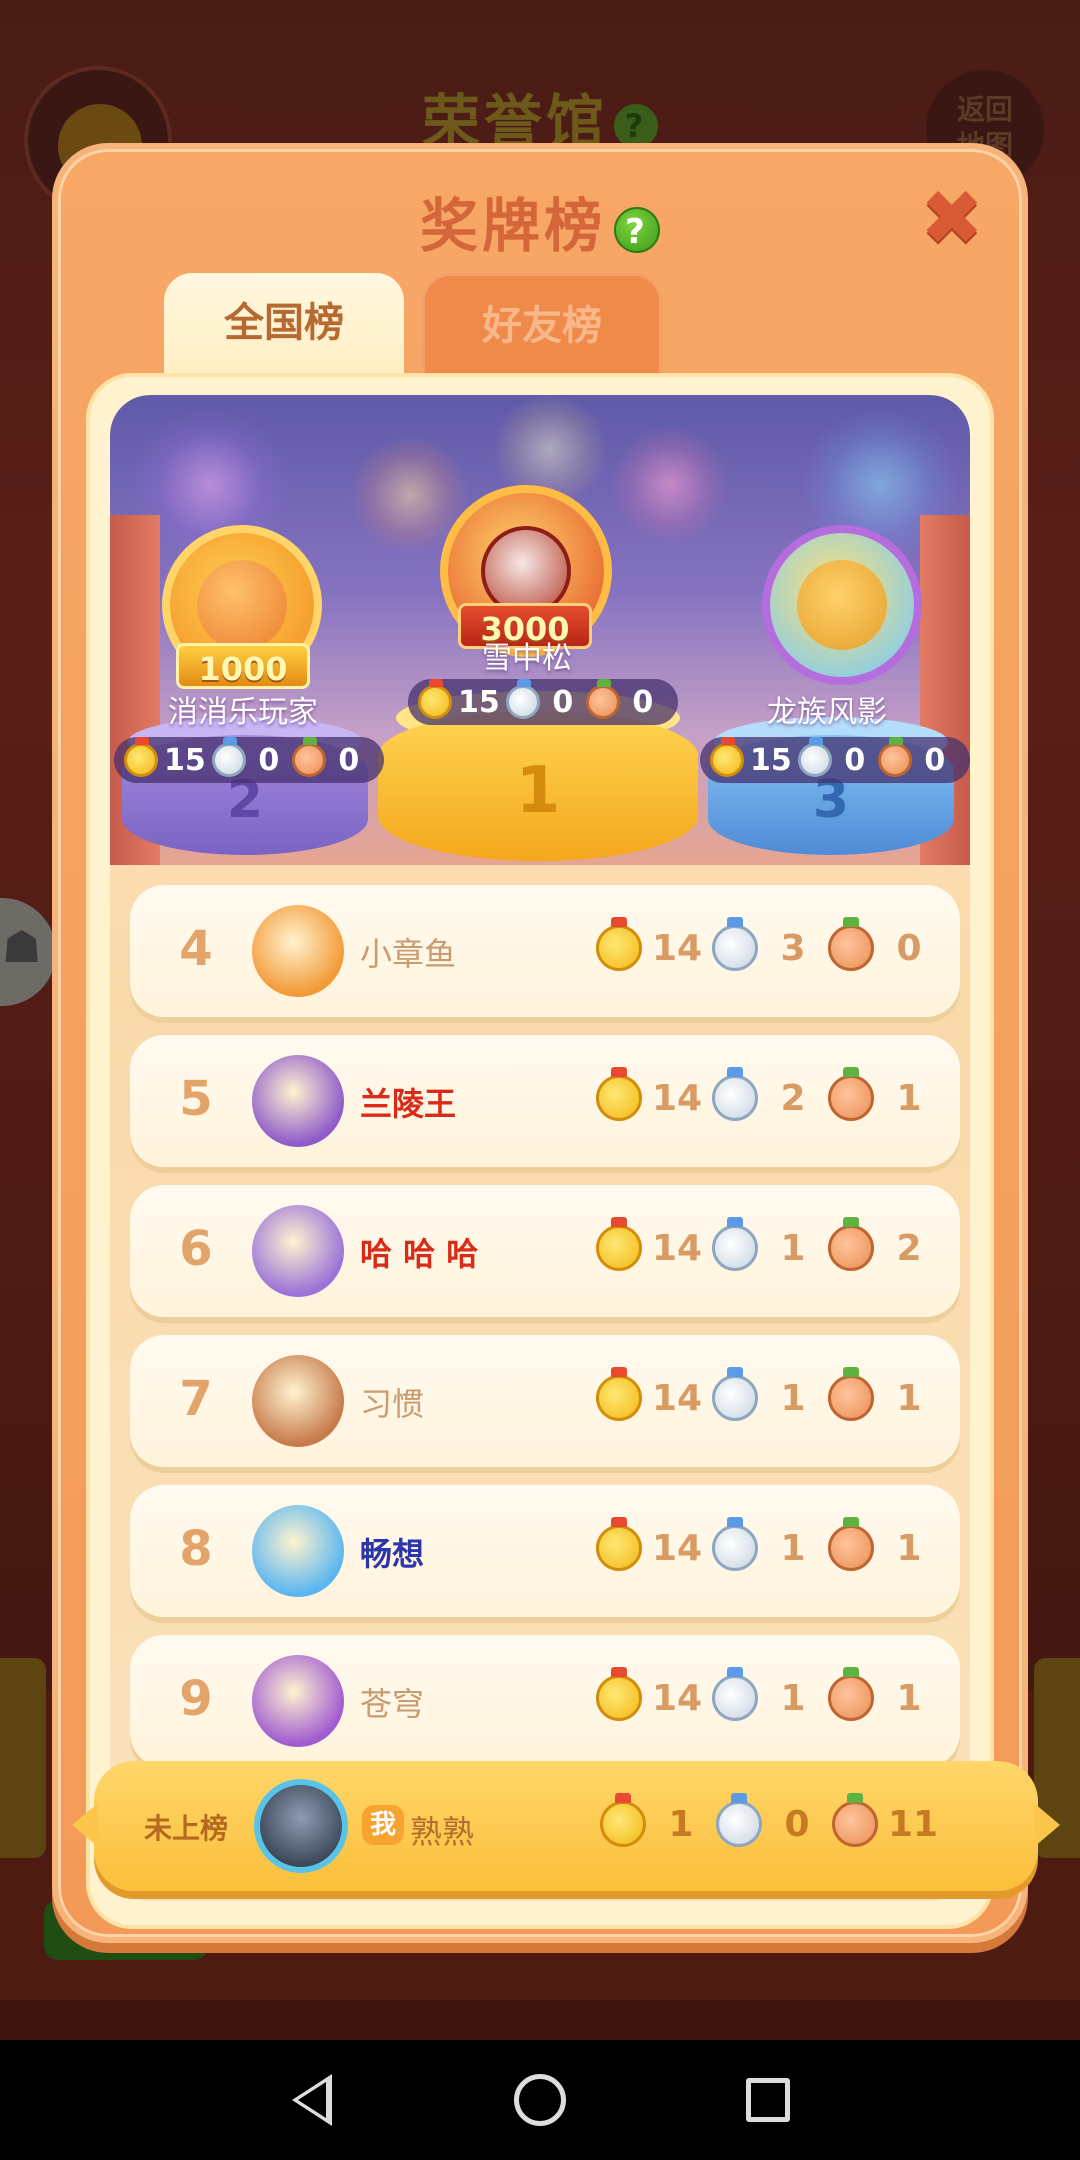 The height and width of the screenshot is (2160, 1080). Describe the element at coordinates (545, 1101) in the screenshot. I see `table-row: 5 兰陵王 14 2 1` at that location.